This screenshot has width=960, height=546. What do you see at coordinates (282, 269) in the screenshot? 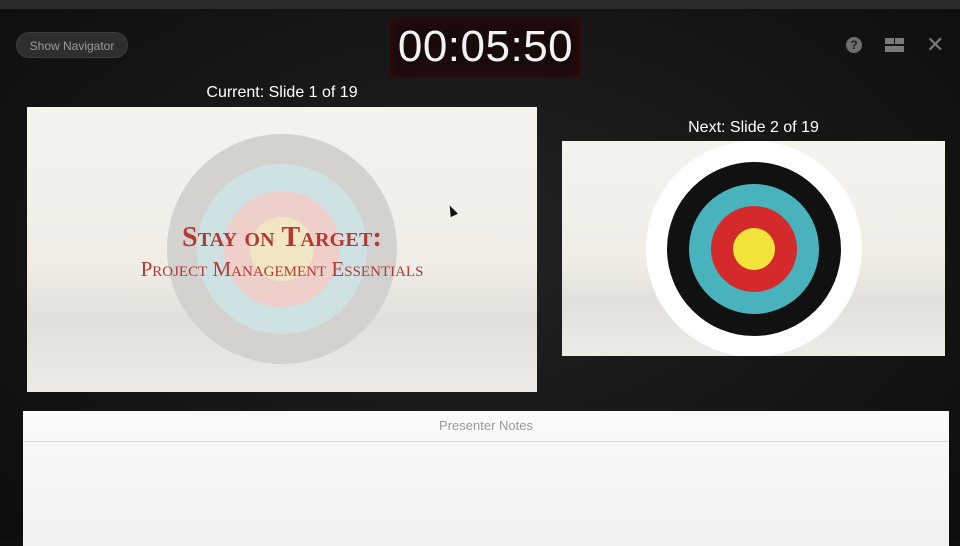
I see `slide-subtitle: Project Management Essentials` at bounding box center [282, 269].